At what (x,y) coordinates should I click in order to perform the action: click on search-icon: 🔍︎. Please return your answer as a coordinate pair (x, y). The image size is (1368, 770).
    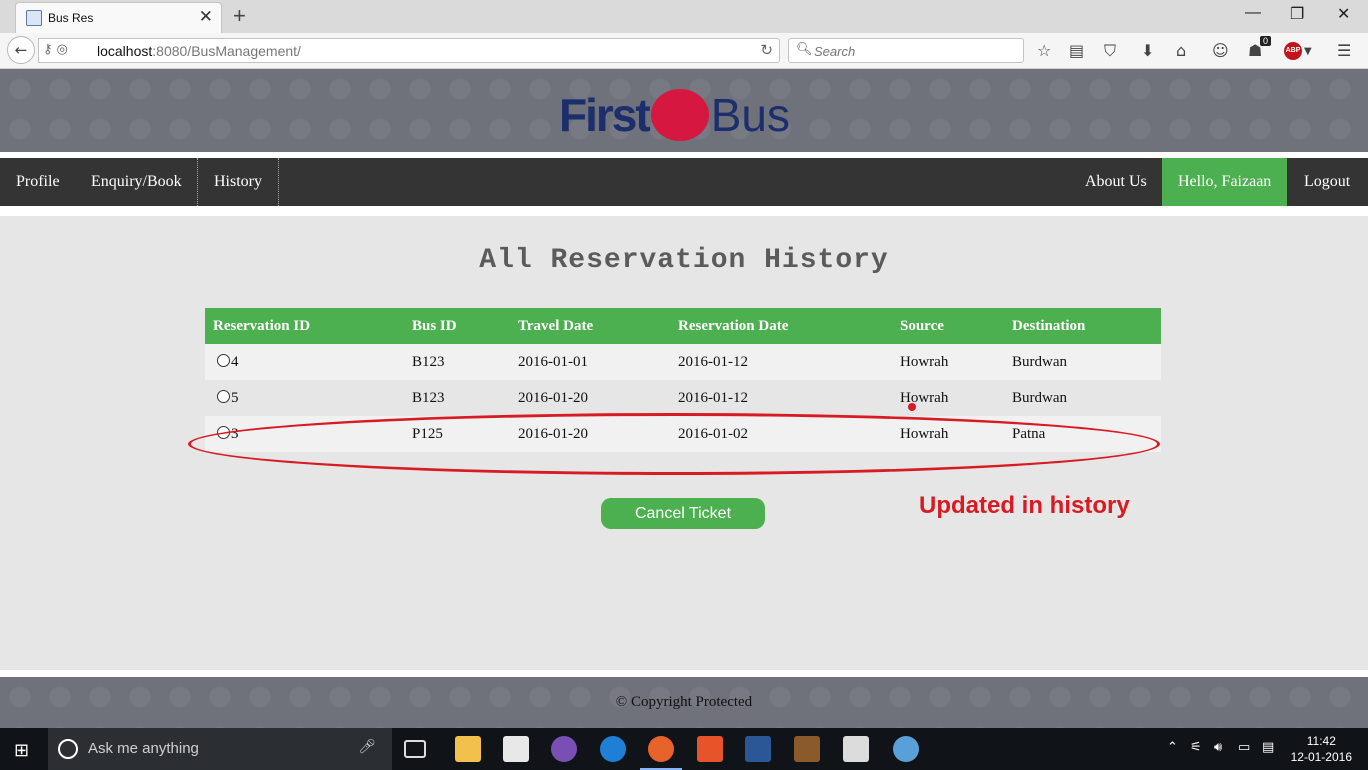
    Looking at the image, I should click on (804, 49).